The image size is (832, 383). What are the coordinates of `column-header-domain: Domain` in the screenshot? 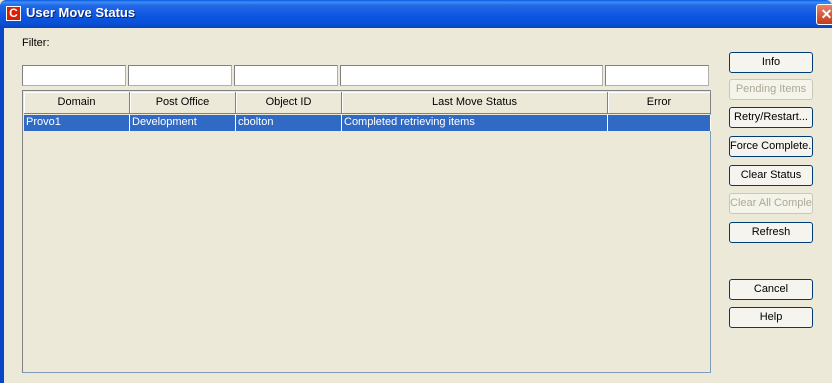 It's located at (77, 103).